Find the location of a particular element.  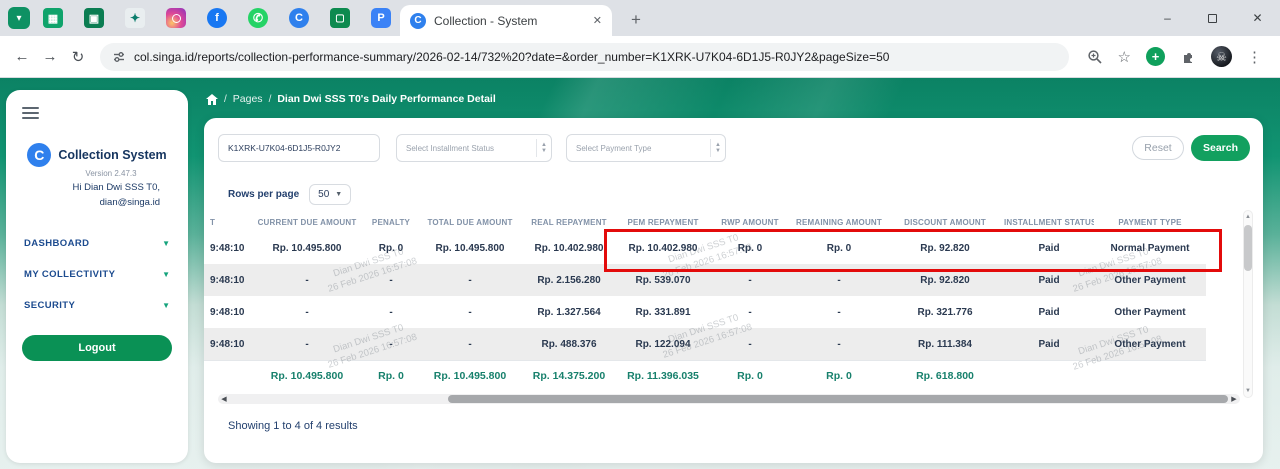

vertical-scrollbar-thumb is located at coordinates (1248, 248).